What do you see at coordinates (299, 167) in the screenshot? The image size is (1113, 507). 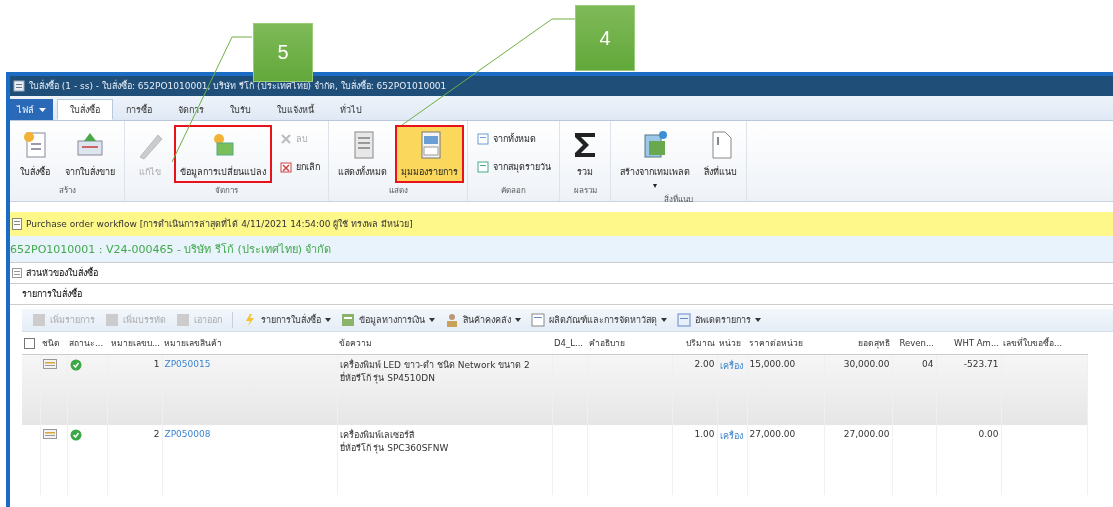 I see `ribbon-button: ยกเลิก` at bounding box center [299, 167].